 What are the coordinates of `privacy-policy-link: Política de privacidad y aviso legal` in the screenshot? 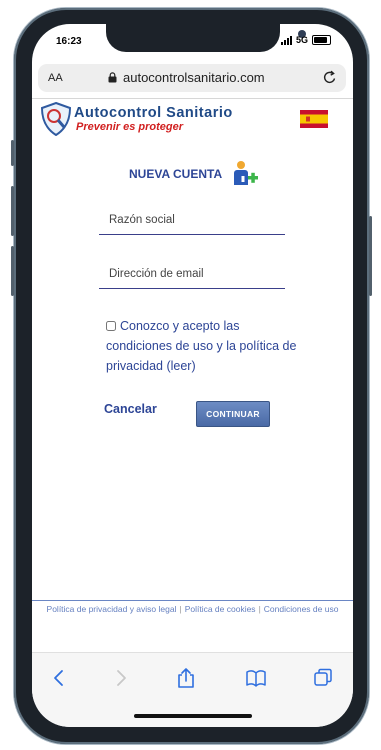 It's located at (112, 609).